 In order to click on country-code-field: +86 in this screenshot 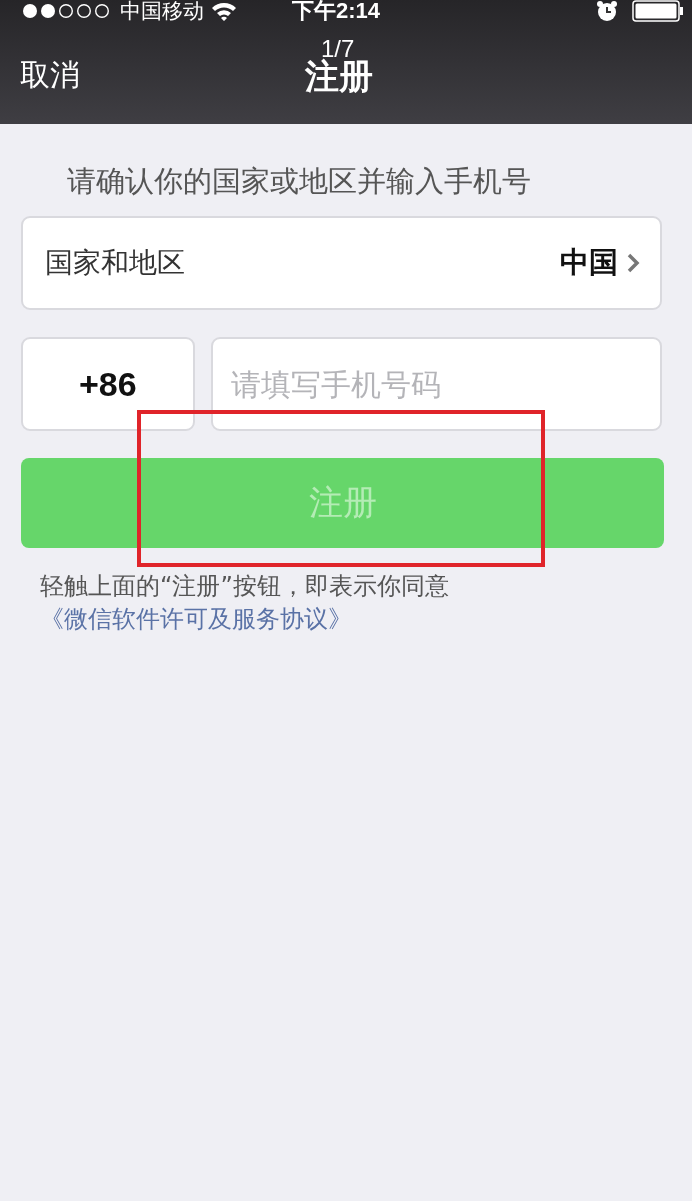, I will do `click(108, 384)`.